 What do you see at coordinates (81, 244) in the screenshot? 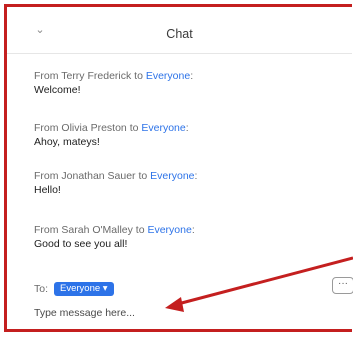
I see `message-text: Good to see you all!` at bounding box center [81, 244].